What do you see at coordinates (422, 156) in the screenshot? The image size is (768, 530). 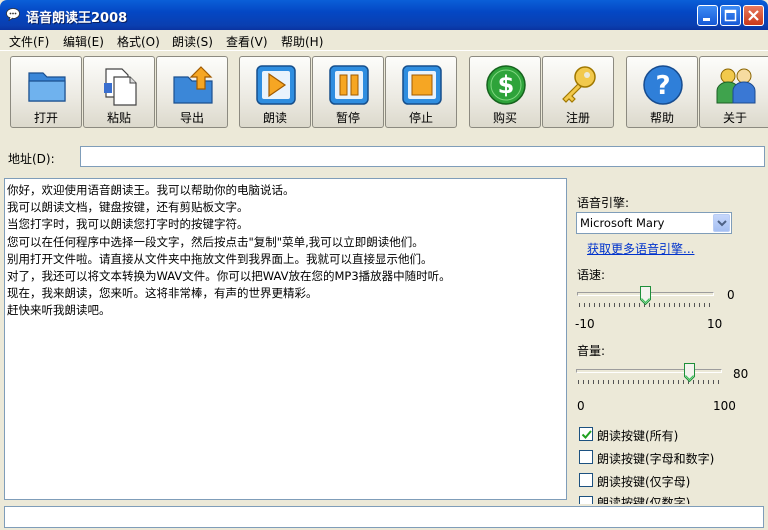 I see `address-input` at bounding box center [422, 156].